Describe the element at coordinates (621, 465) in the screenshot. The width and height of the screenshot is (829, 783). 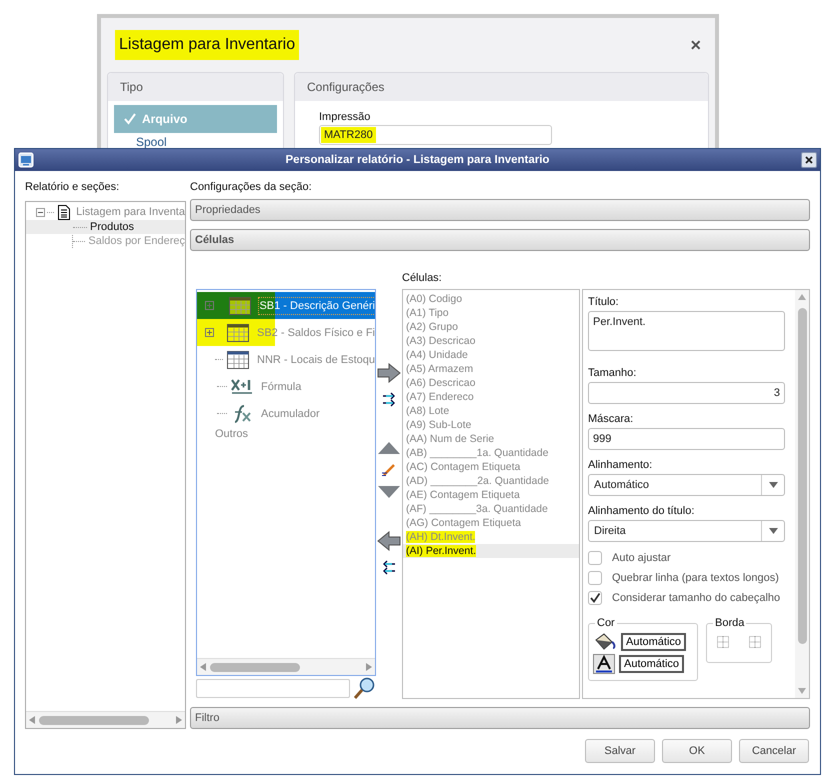
I see `field-label: Alinhamento:` at that location.